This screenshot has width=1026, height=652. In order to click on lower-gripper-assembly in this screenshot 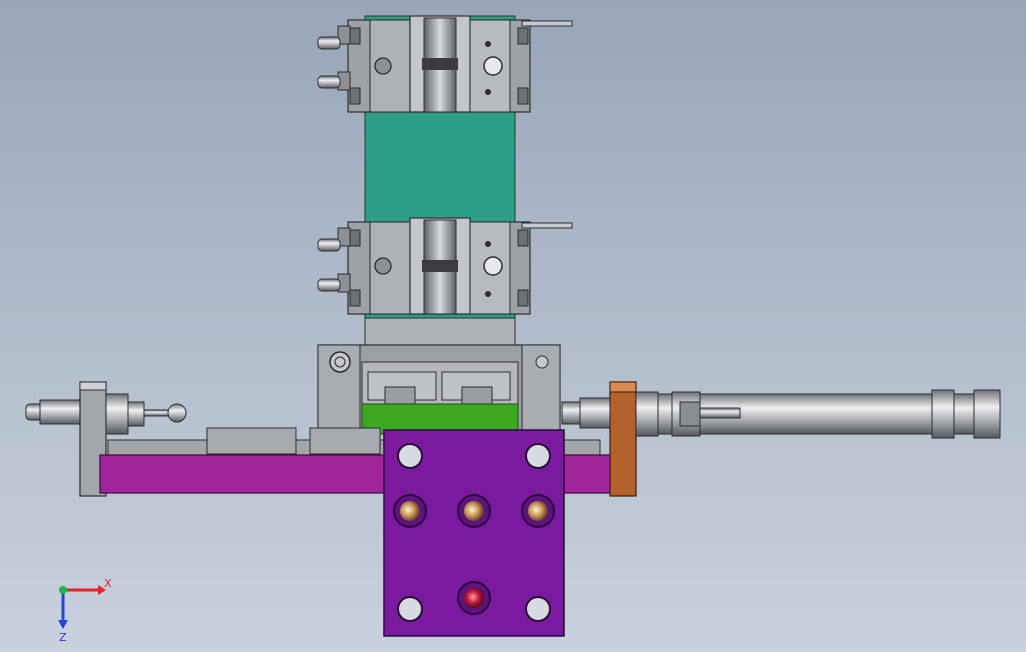, I will do `click(445, 266)`.